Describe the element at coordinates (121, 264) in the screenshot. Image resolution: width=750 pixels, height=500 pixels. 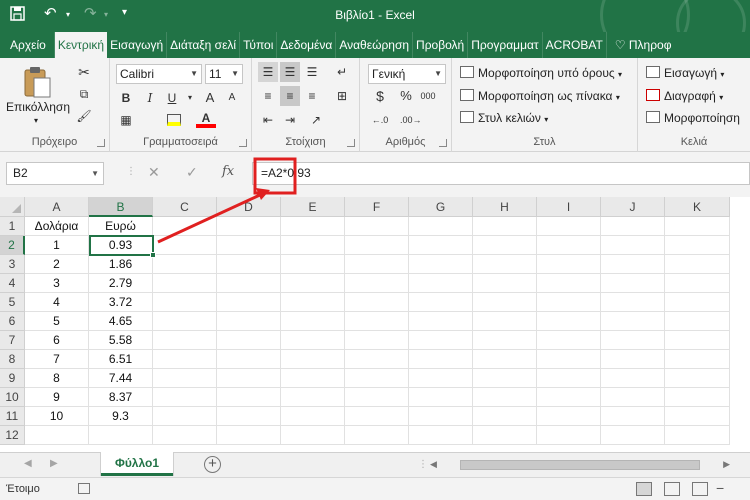
I see `cell-b3: 1.86` at that location.